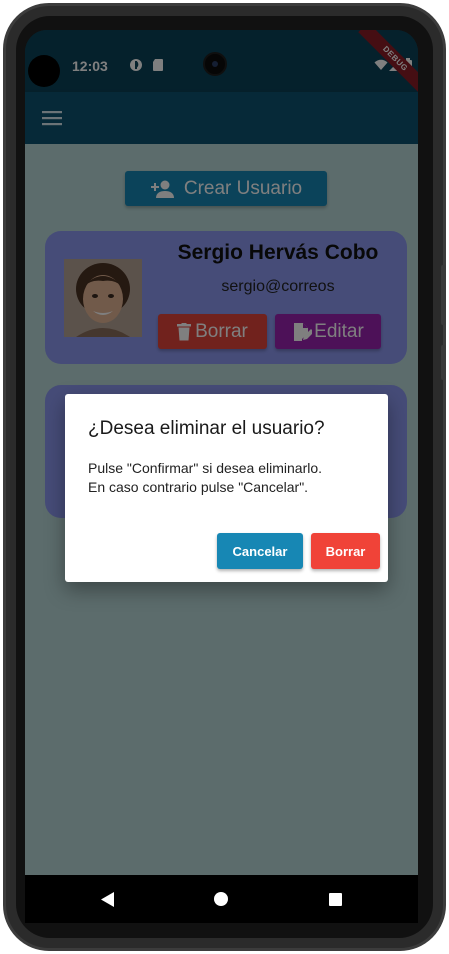  I want to click on power-button, so click(443, 362).